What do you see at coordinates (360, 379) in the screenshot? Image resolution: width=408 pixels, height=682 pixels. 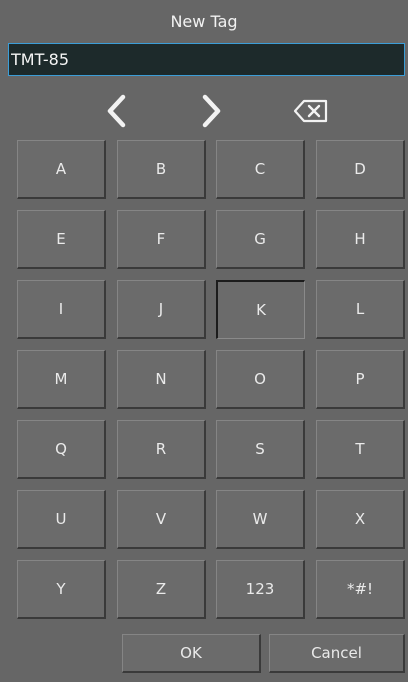 I see `key-button: P` at bounding box center [360, 379].